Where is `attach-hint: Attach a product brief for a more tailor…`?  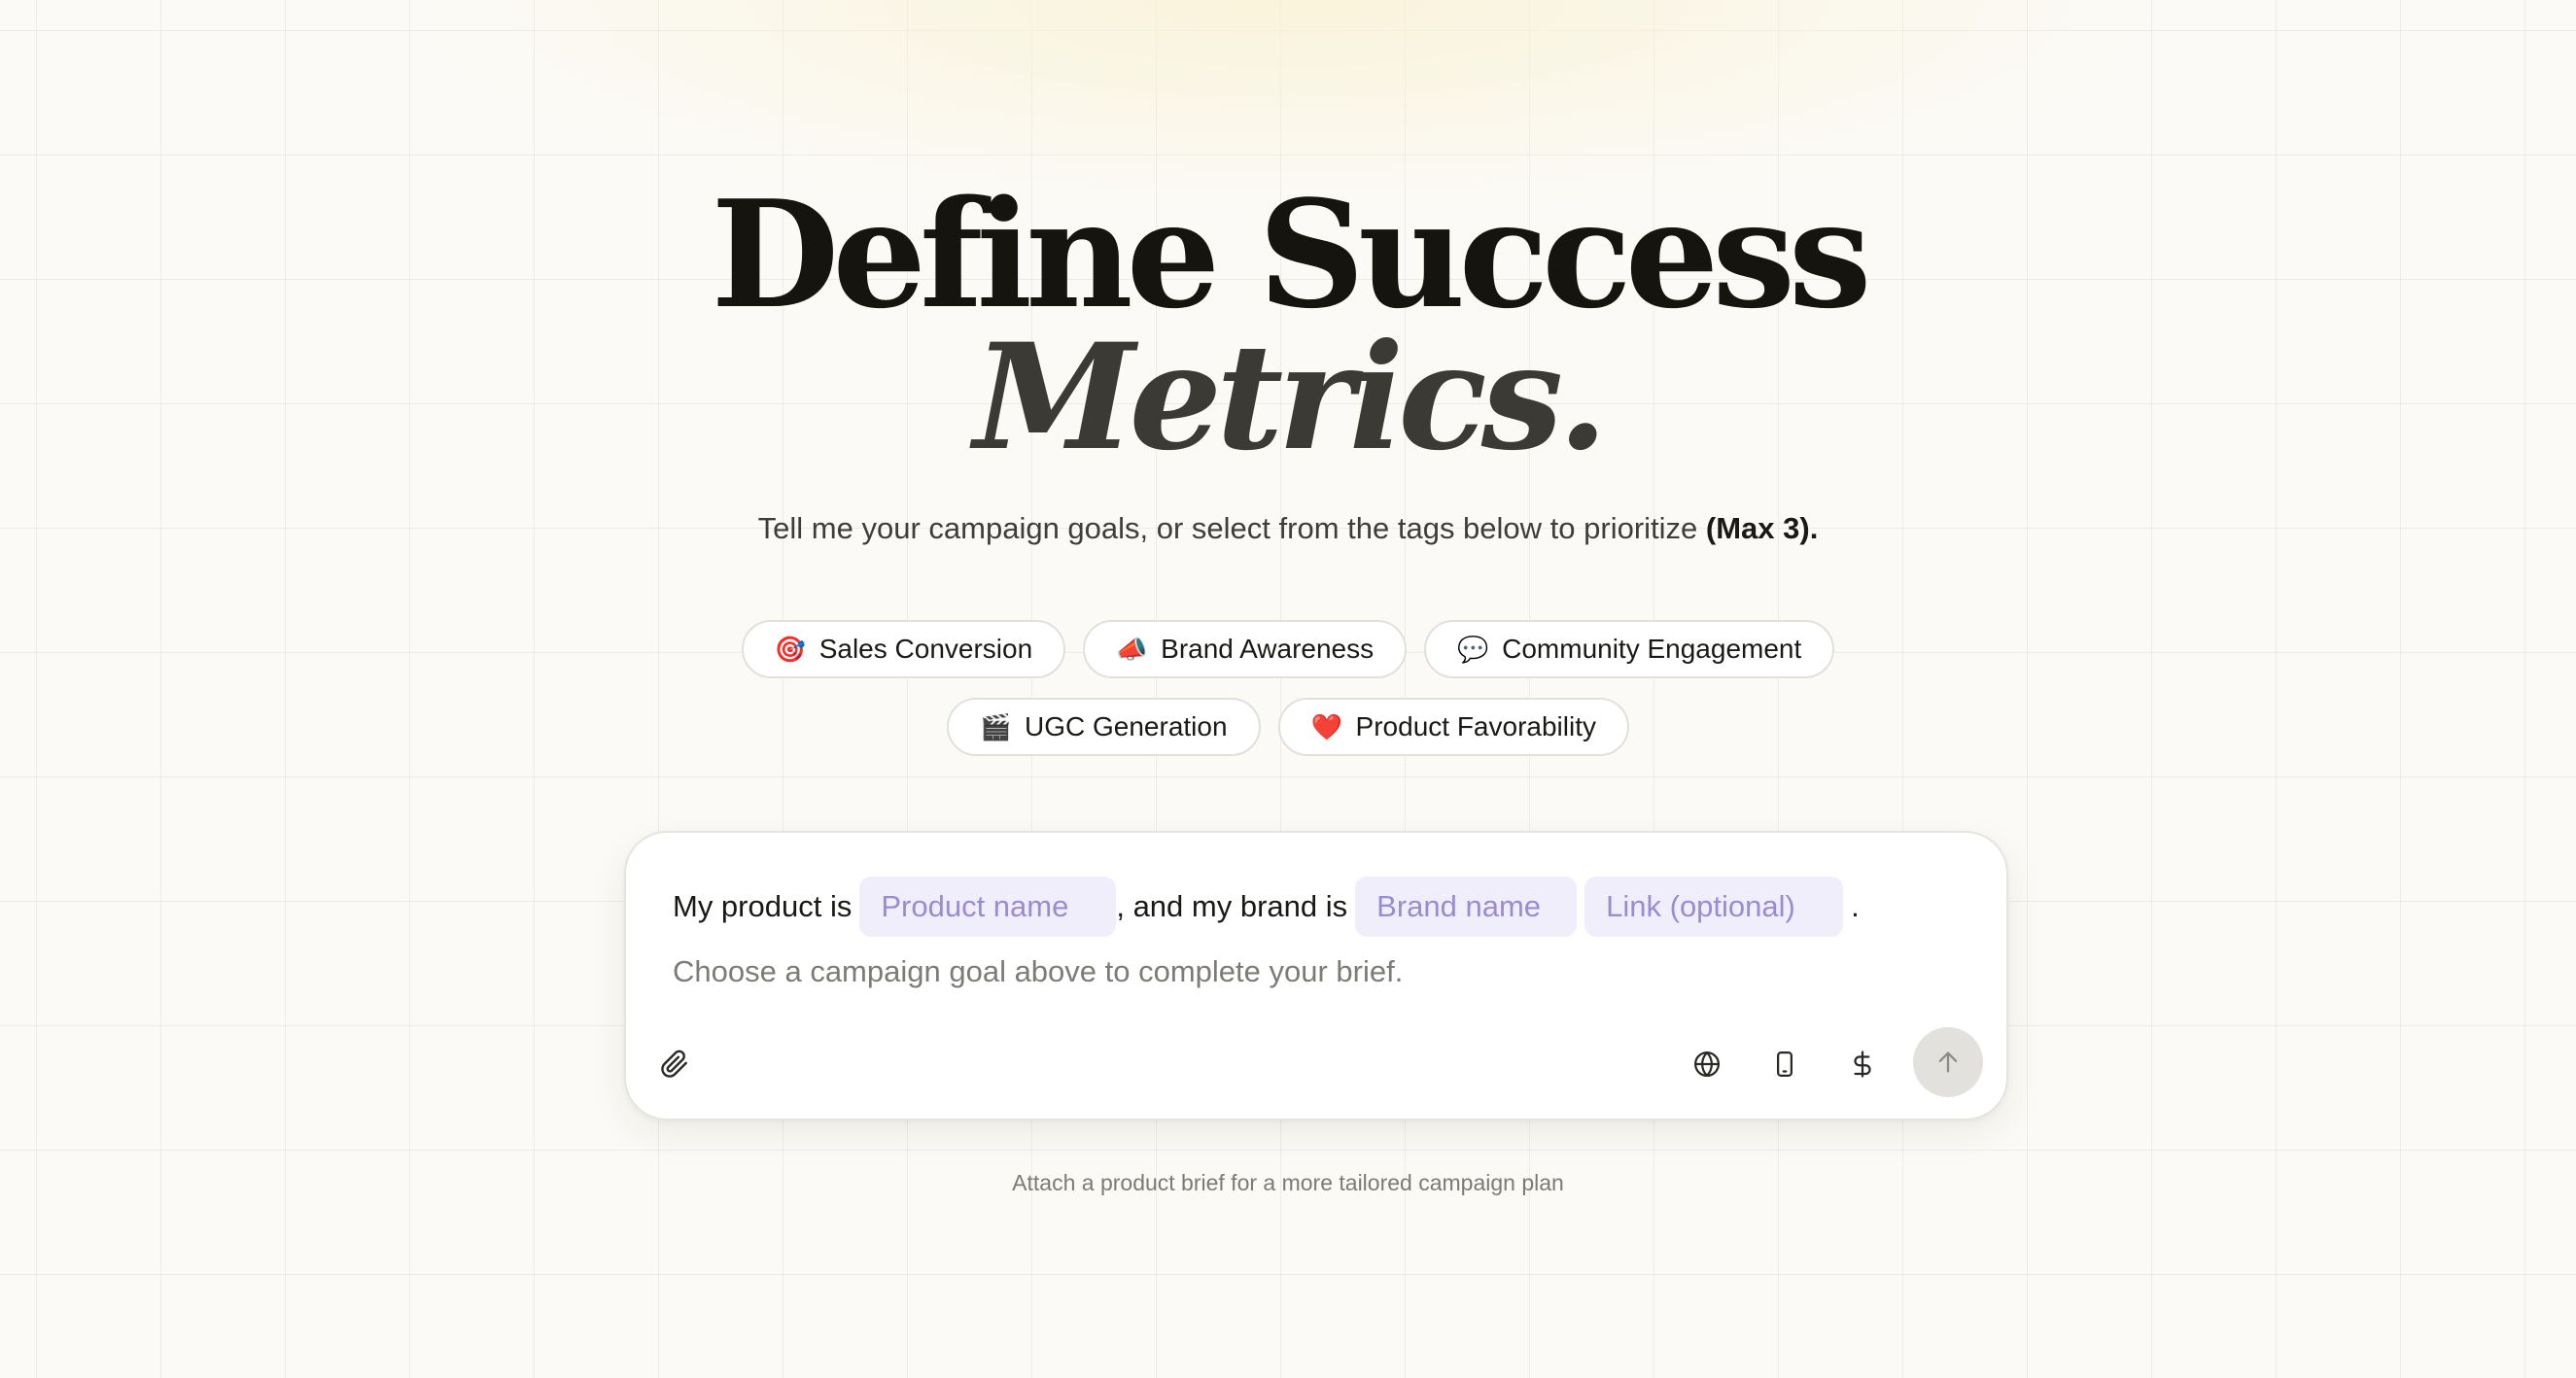 attach-hint: Attach a product brief for a more tailor… is located at coordinates (1288, 1182).